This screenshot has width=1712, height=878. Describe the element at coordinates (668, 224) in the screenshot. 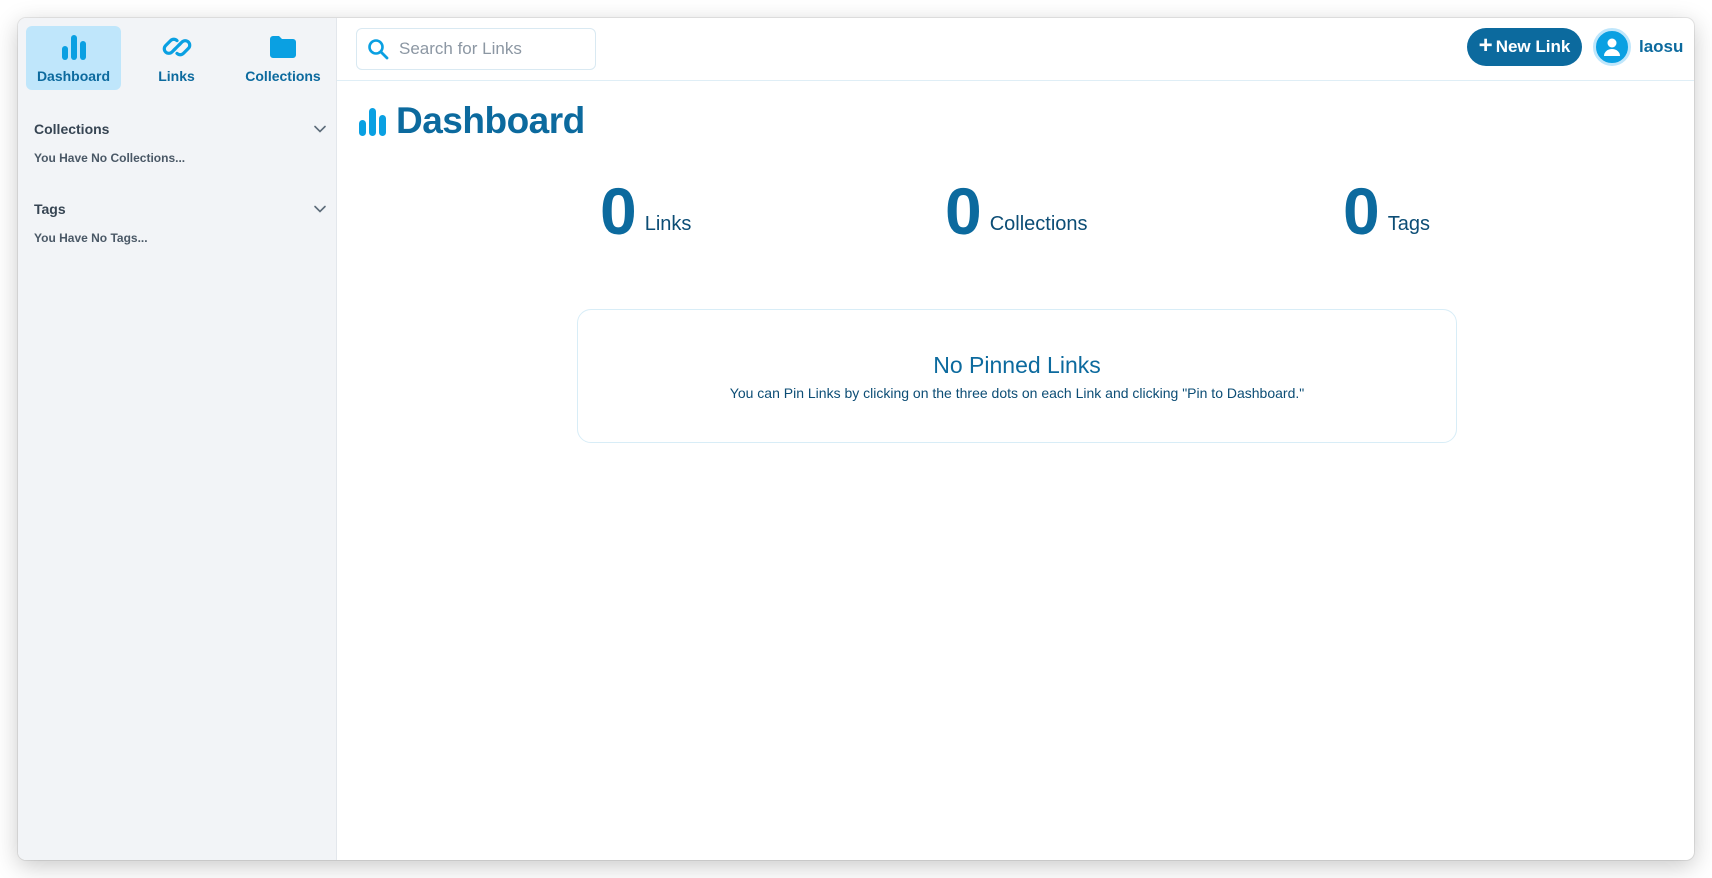

I see `stat-links-label: Links` at that location.